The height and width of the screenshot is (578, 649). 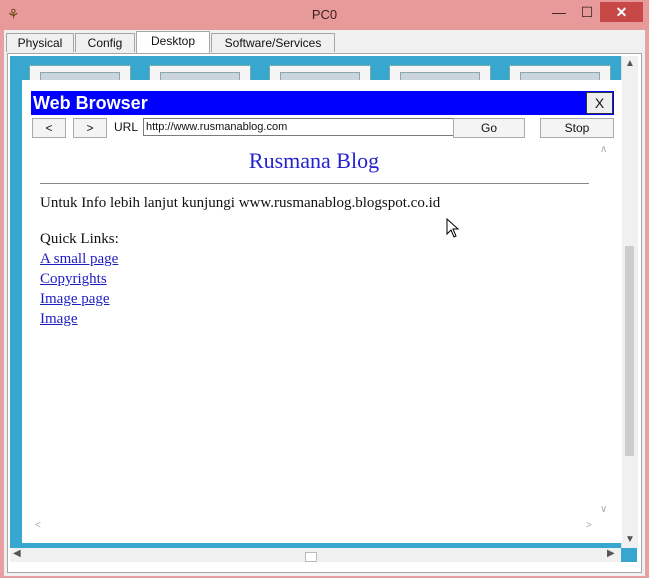 What do you see at coordinates (611, 553) in the screenshot?
I see `scroll-right-icon: ▶` at bounding box center [611, 553].